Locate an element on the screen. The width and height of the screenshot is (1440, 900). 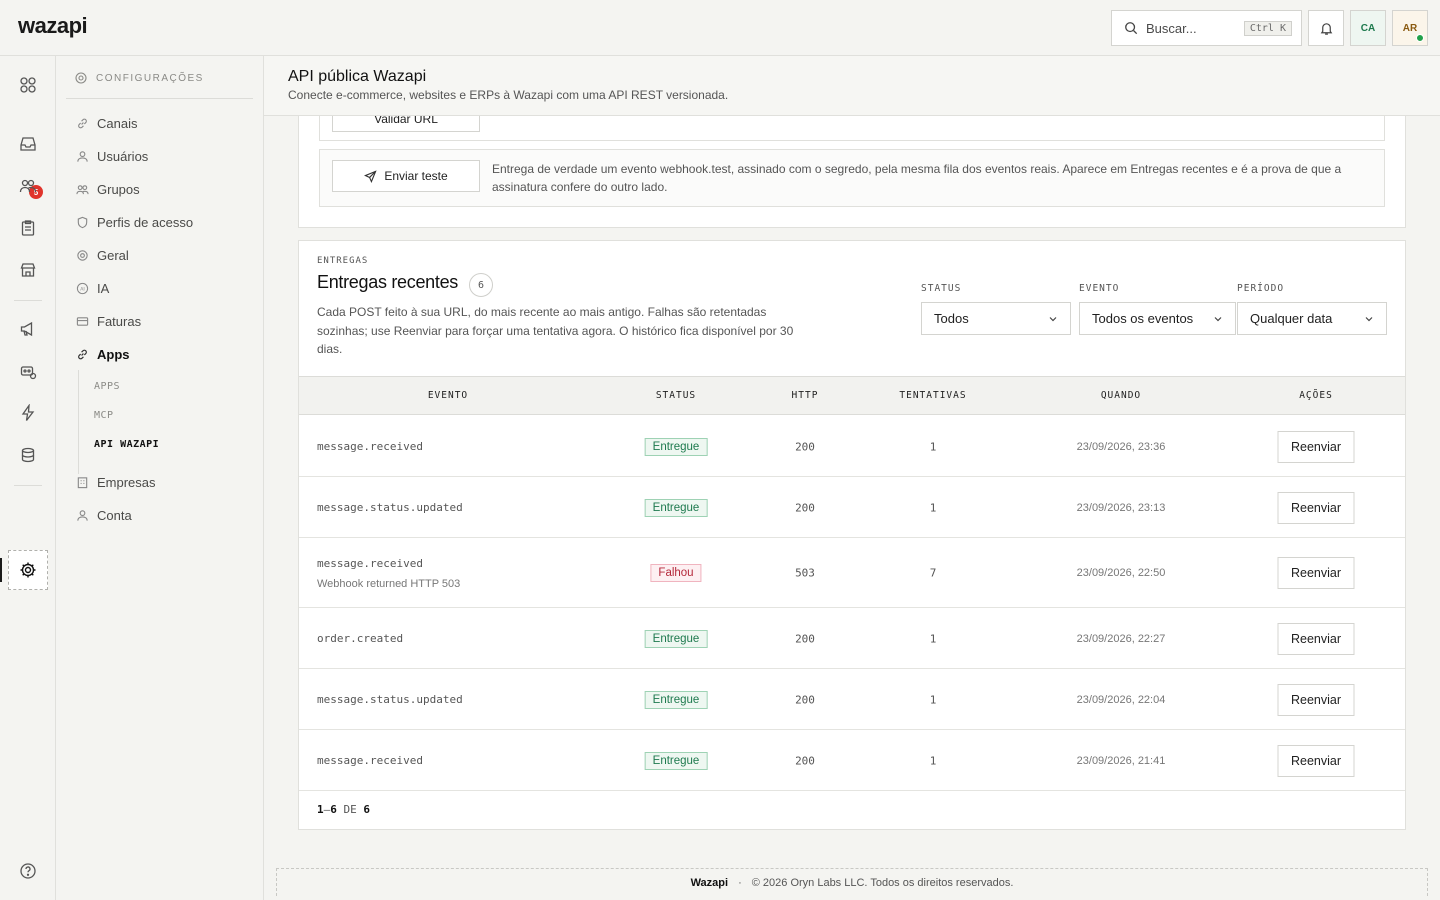
rail-inbox is located at coordinates (28, 144).